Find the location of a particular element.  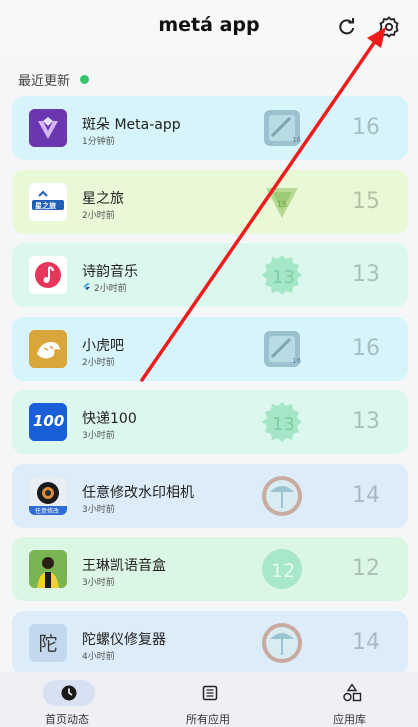

express-100-icon: 100 is located at coordinates (48, 422).